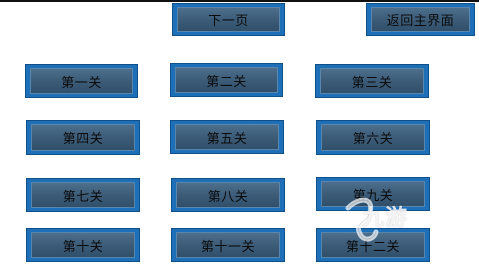 This screenshot has width=479, height=272. I want to click on level-10-button: 第十关, so click(83, 245).